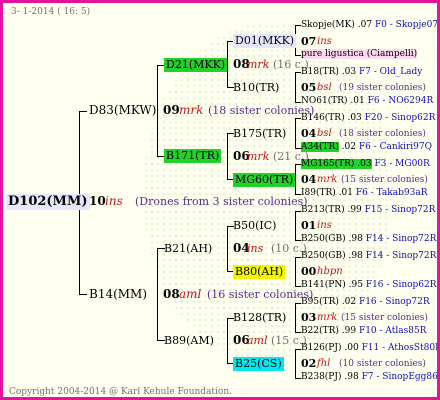 The height and width of the screenshot is (400, 440). I want to click on g4-14: B126(PJ) .00 F11 - AthosSt80R, so click(369, 348).